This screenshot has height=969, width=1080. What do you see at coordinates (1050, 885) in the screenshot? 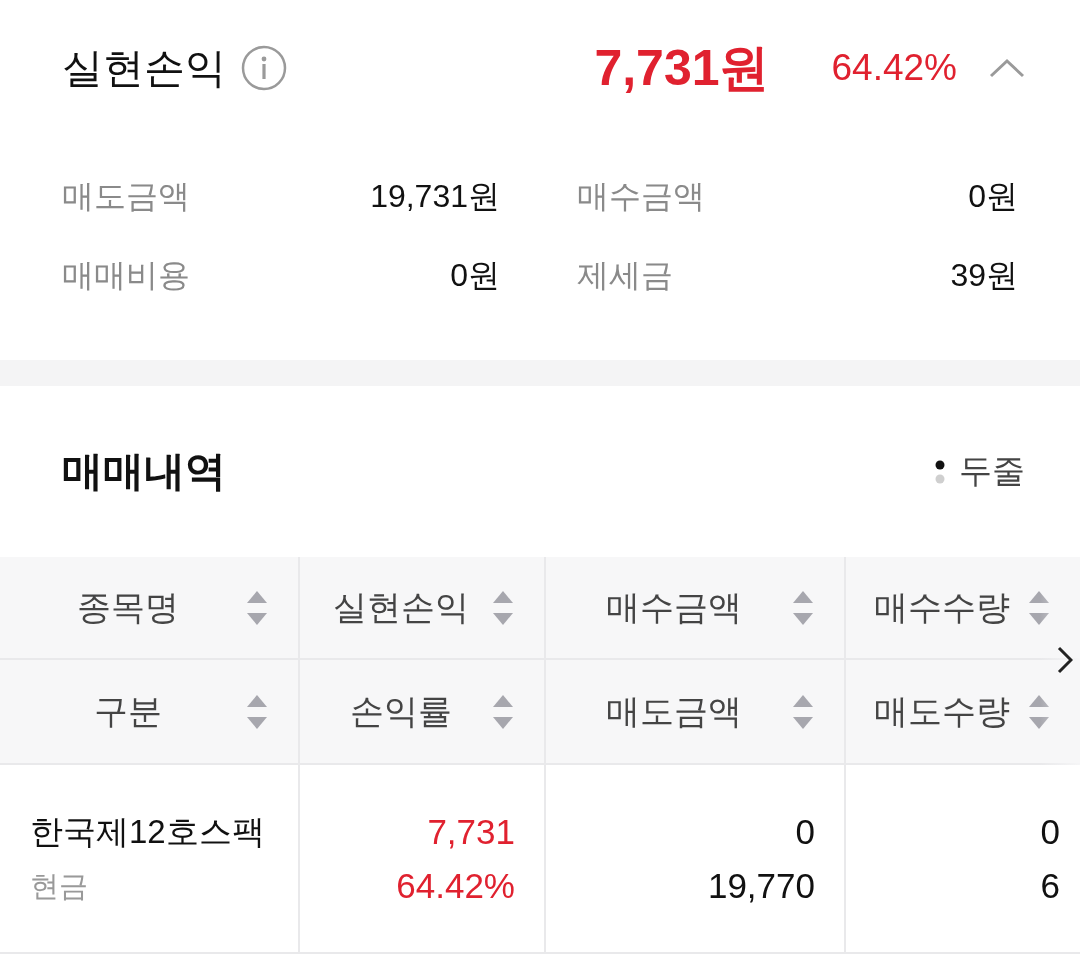
I see `table-cell-text: 6` at bounding box center [1050, 885].